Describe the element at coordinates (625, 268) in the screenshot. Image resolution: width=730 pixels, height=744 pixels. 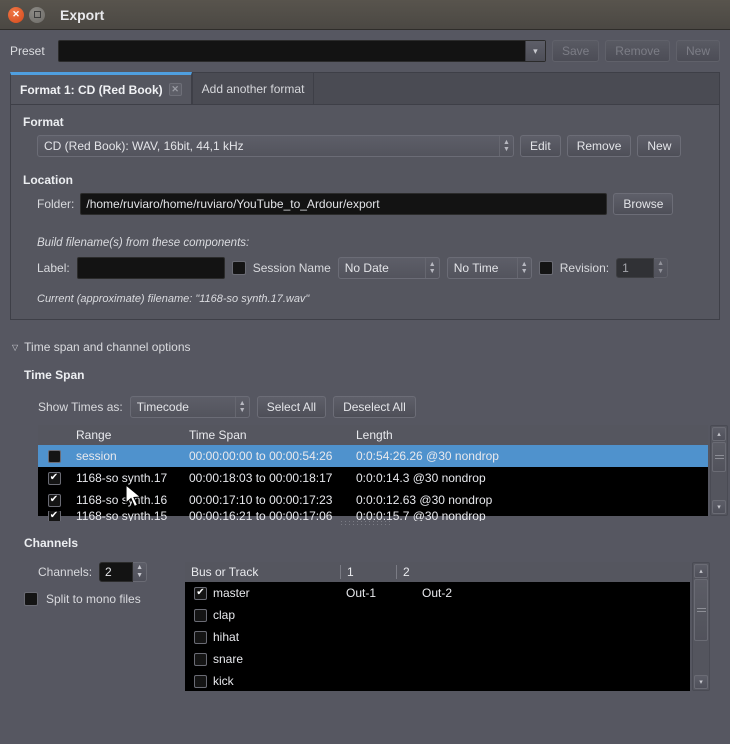
I see `revision-value: 1` at that location.